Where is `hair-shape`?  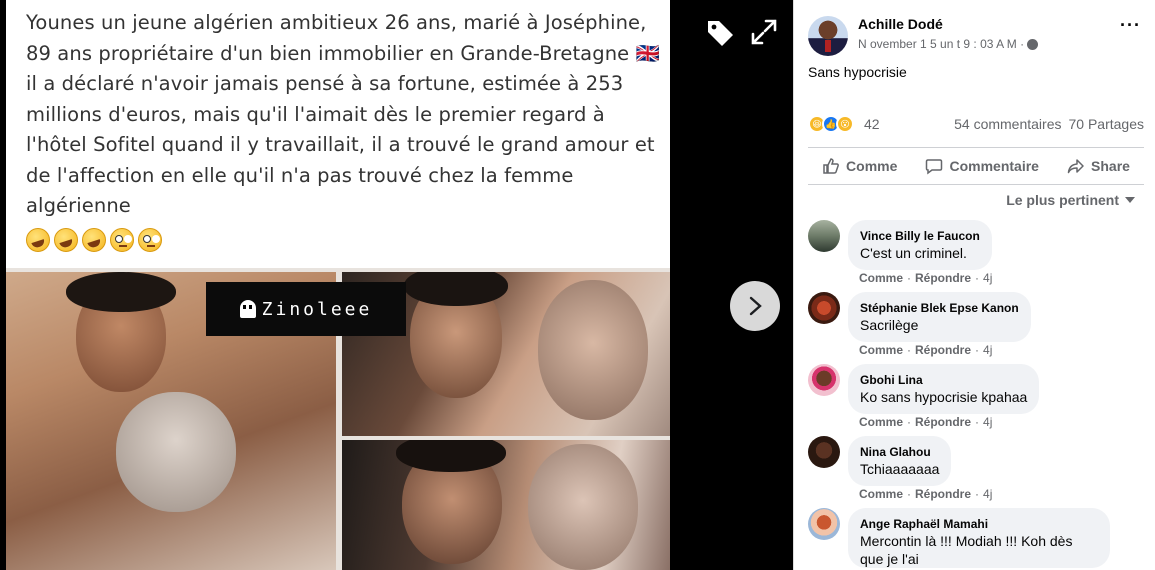
hair-shape is located at coordinates (121, 292).